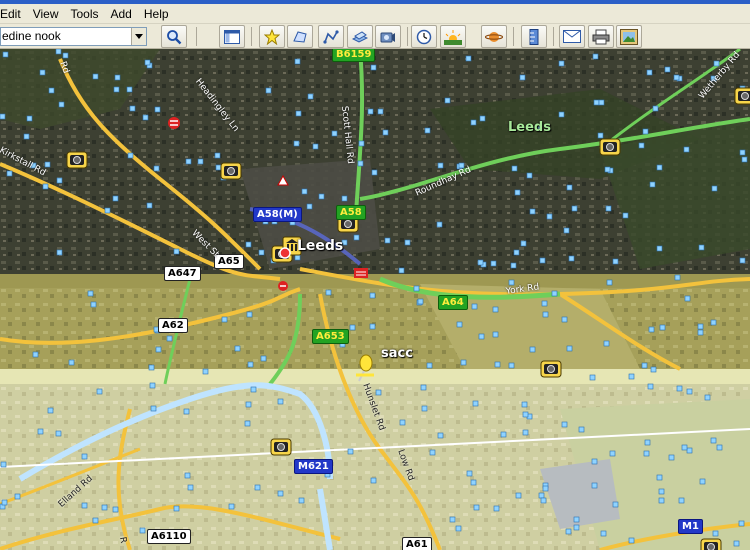  What do you see at coordinates (360, 36) in the screenshot?
I see `add-overlay-button` at bounding box center [360, 36].